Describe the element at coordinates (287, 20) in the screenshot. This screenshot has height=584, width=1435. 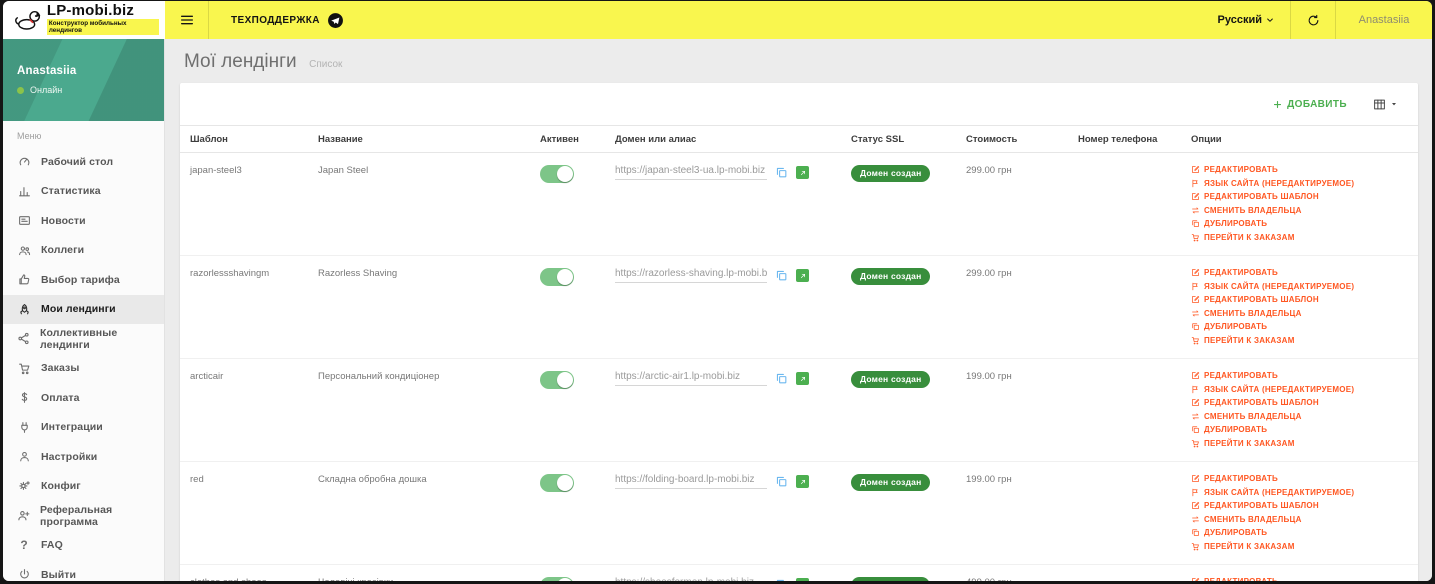
I see `support-button: ТЕХПОДДЕРЖКА` at that location.